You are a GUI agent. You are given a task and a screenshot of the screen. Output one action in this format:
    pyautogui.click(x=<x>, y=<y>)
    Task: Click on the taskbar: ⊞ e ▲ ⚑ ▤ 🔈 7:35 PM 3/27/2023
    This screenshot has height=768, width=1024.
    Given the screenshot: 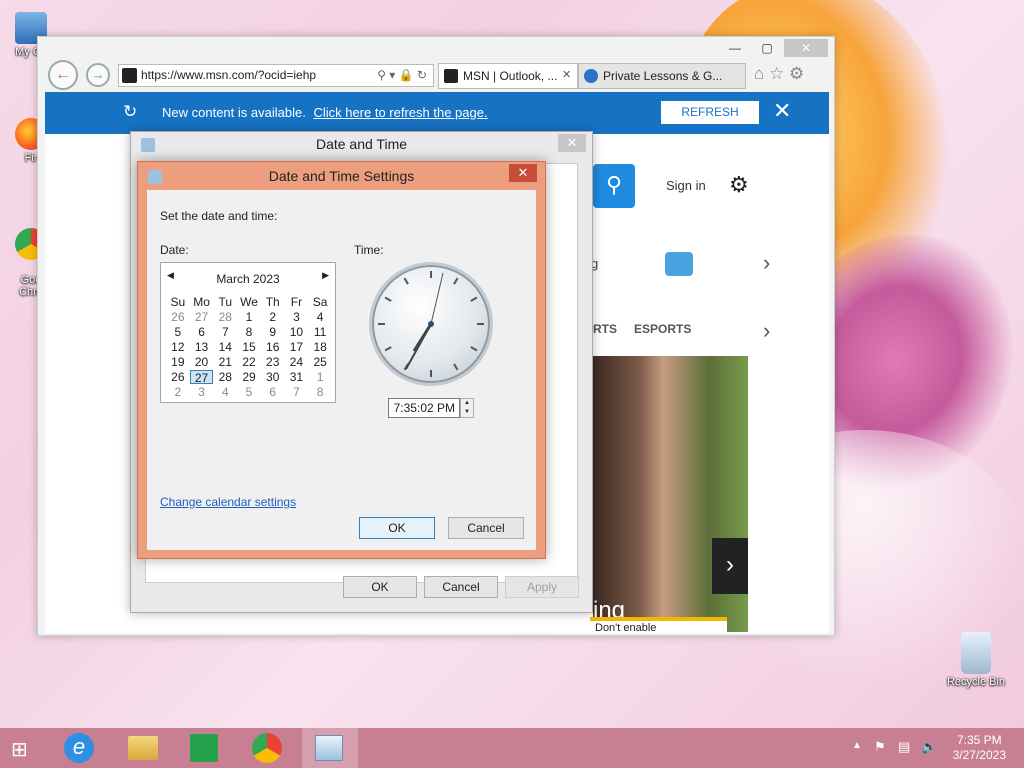 What is the action you would take?
    pyautogui.click(x=512, y=748)
    